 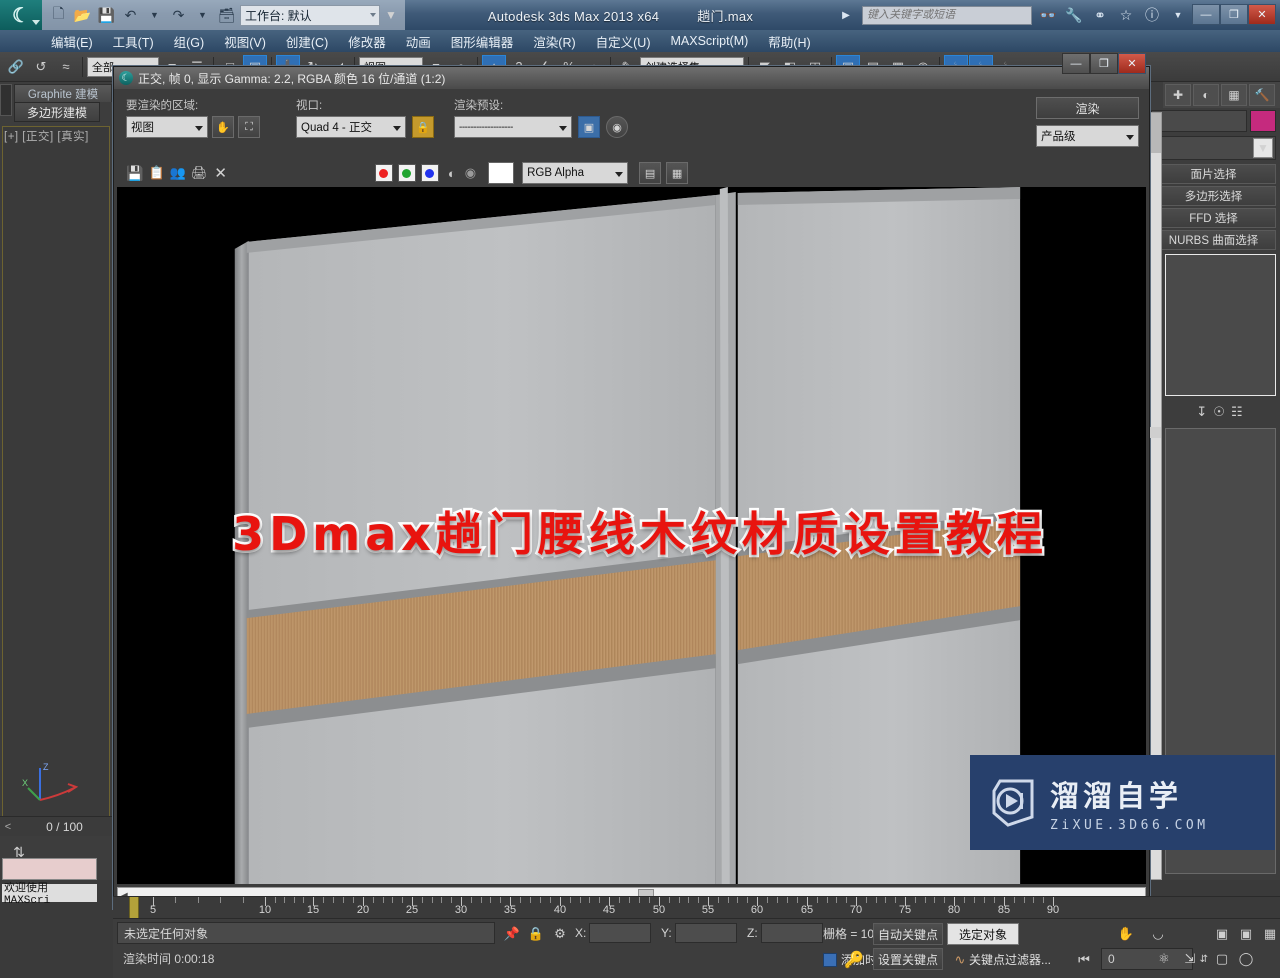 I want to click on minimize-button: —, so click(x=1206, y=14).